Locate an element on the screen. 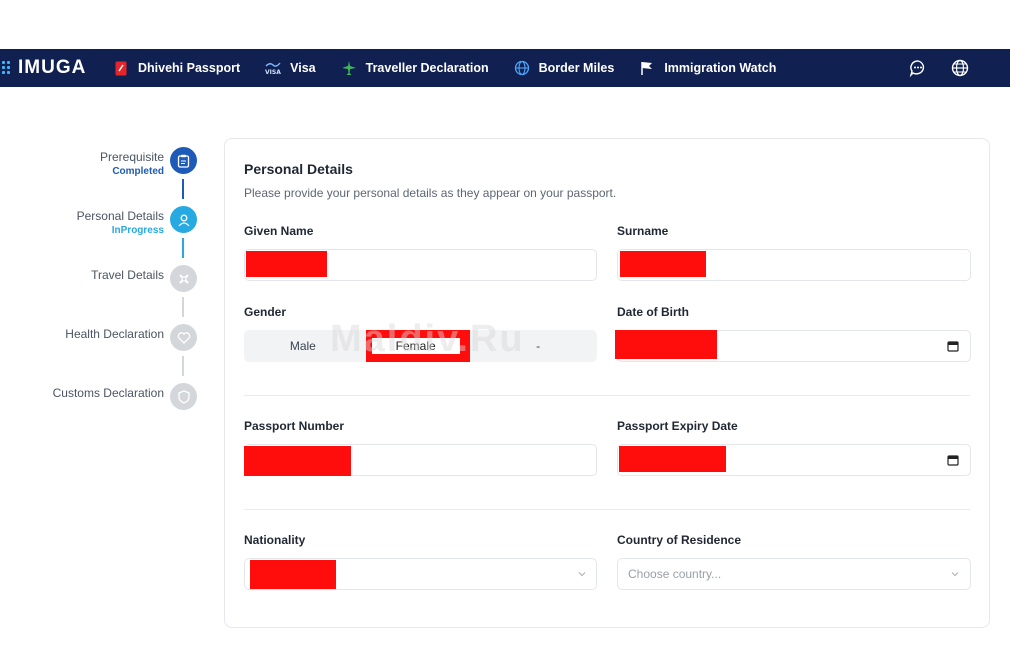 This screenshot has width=1010, height=668. shield-icon is located at coordinates (183, 396).